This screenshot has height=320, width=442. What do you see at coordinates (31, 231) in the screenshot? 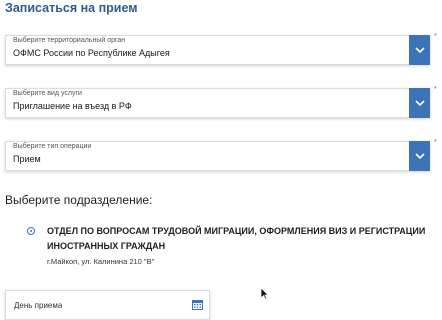
I see `subdivision-radio` at bounding box center [31, 231].